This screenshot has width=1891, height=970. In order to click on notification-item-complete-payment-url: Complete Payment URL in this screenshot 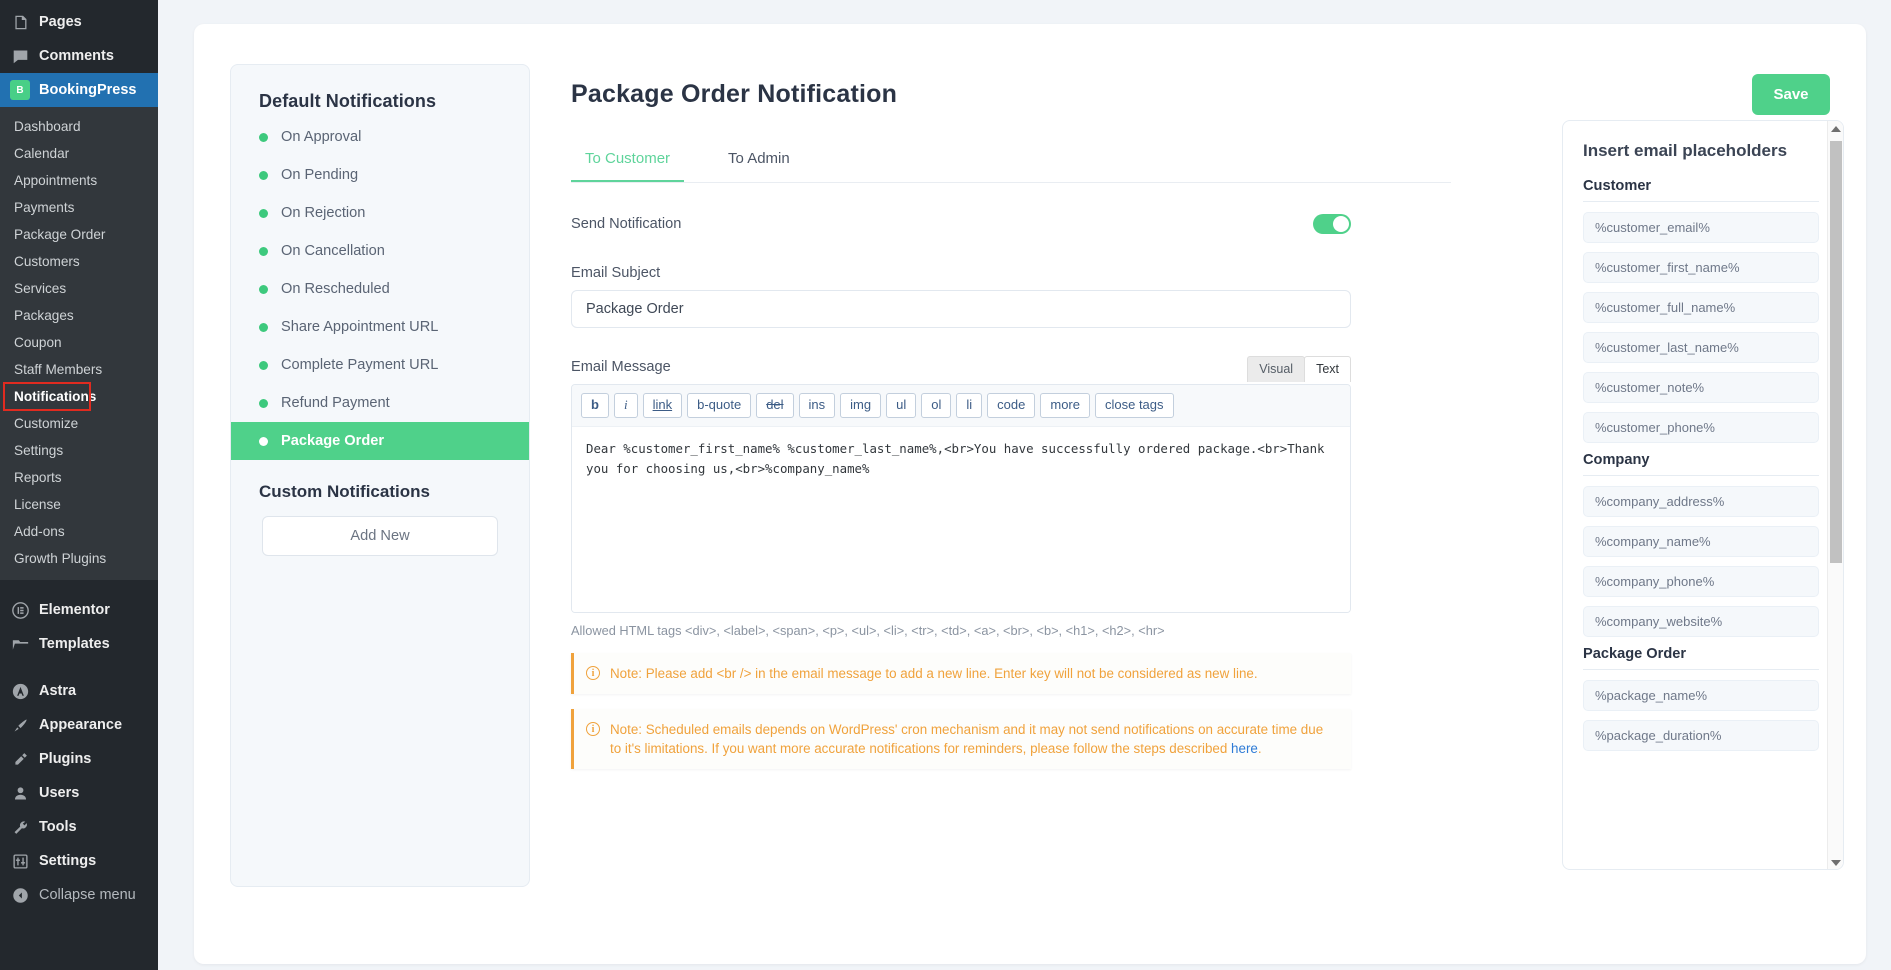, I will do `click(380, 365)`.